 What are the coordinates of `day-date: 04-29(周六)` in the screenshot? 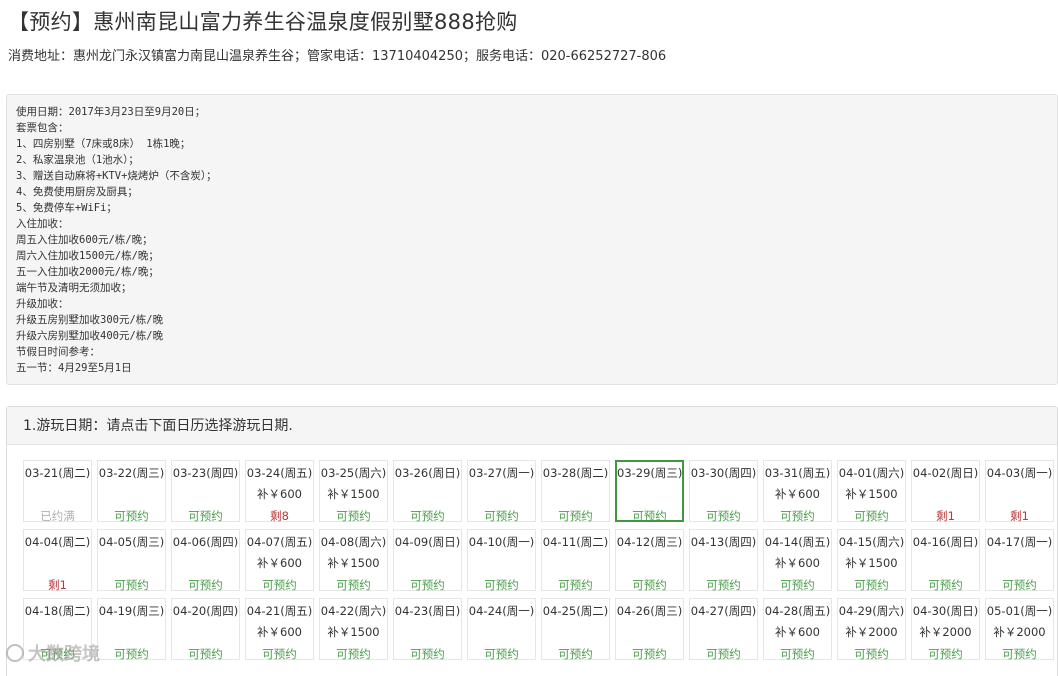 It's located at (871, 611).